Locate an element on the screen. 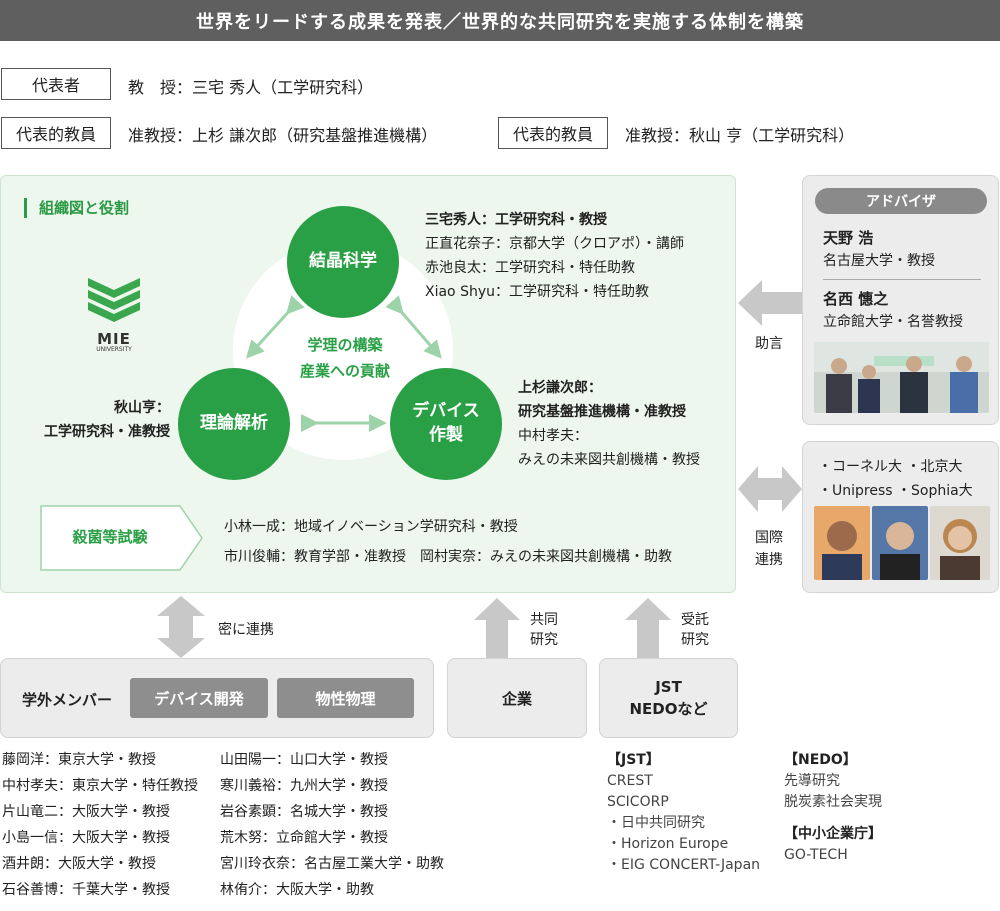  nedo-programs: 【NEDO】 先導研究 脱炭素社会実現 is located at coordinates (833, 781).